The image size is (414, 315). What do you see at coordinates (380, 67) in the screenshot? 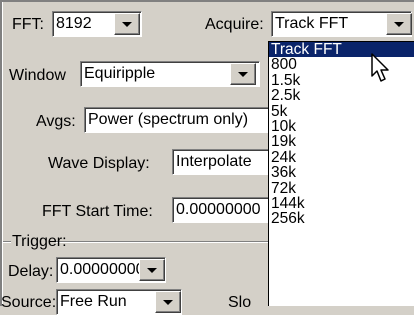
I see `mouse-pointer-icon` at bounding box center [380, 67].